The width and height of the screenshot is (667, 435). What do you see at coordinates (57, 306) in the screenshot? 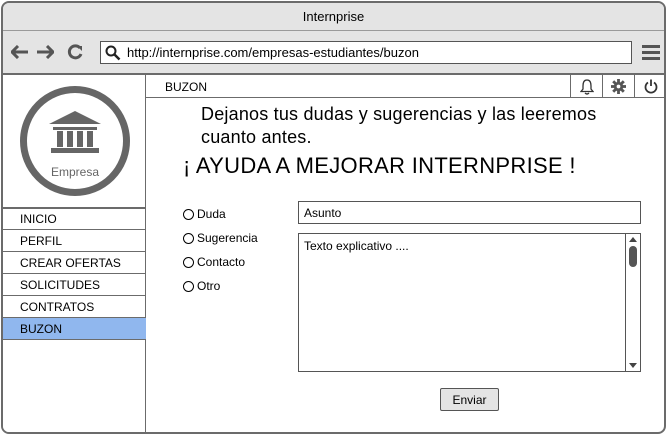
I see `sidebar-item-label: CONTRATOS` at bounding box center [57, 306].